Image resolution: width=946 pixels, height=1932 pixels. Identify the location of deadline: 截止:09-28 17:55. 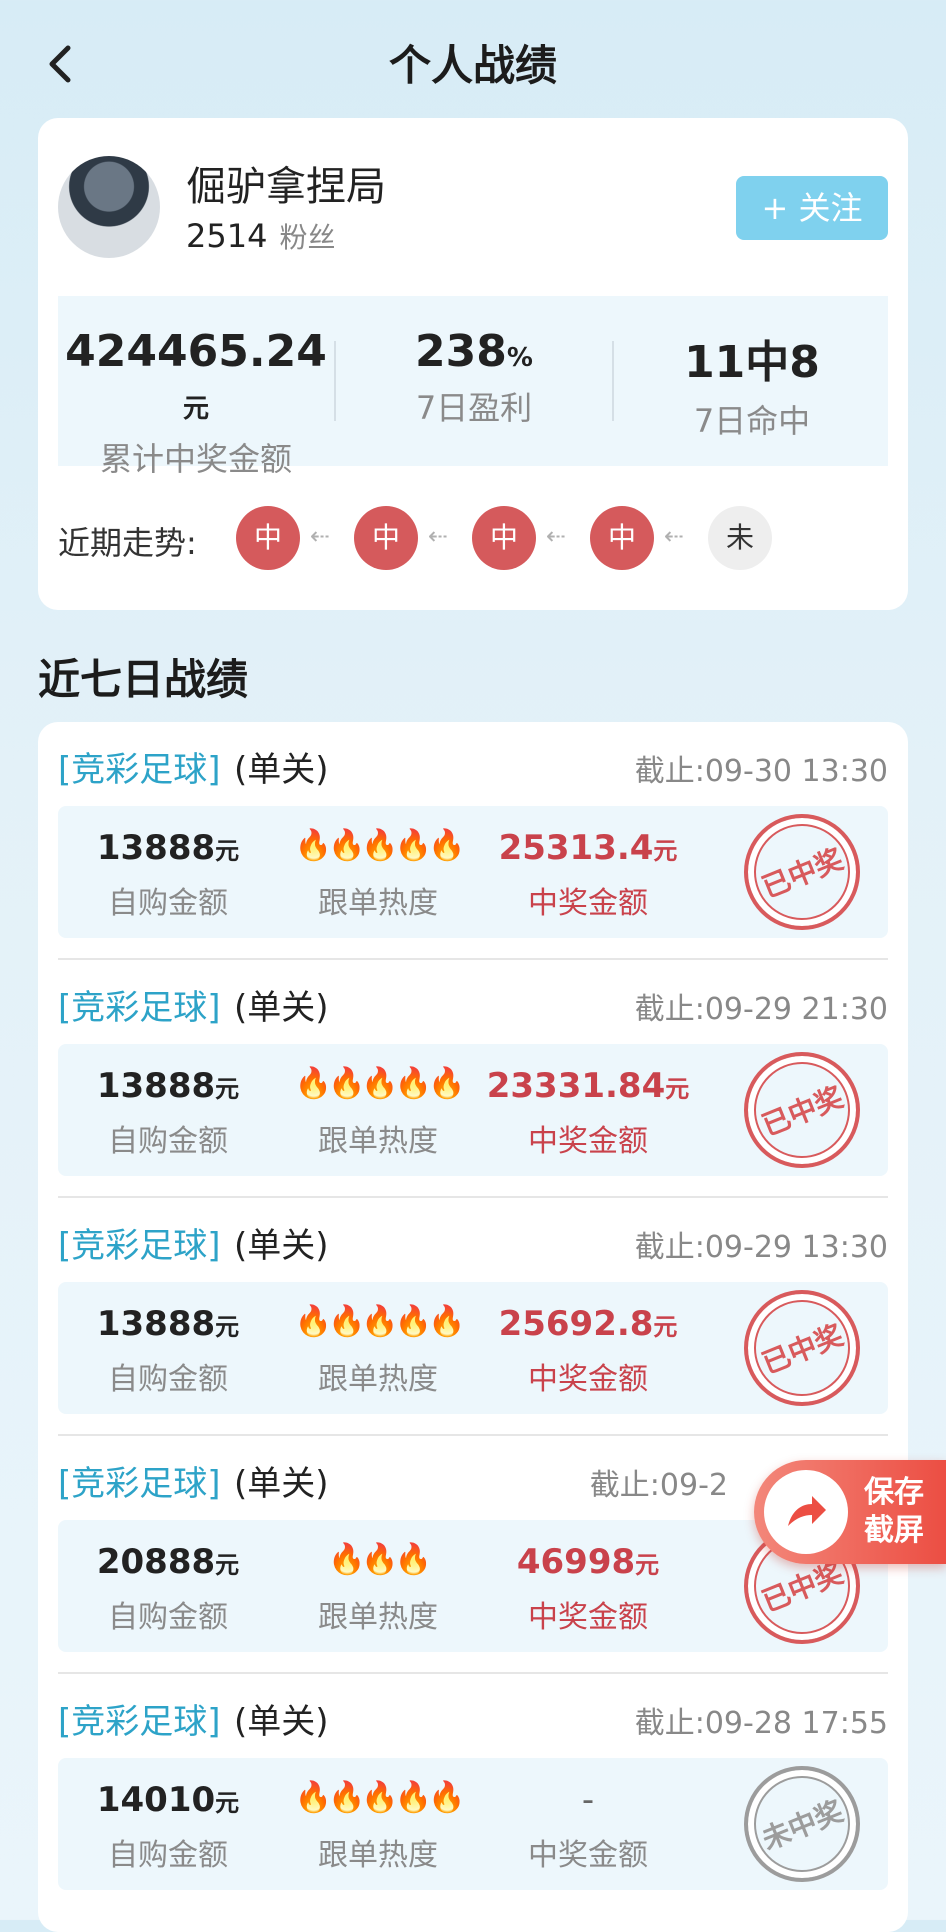
(761, 1723).